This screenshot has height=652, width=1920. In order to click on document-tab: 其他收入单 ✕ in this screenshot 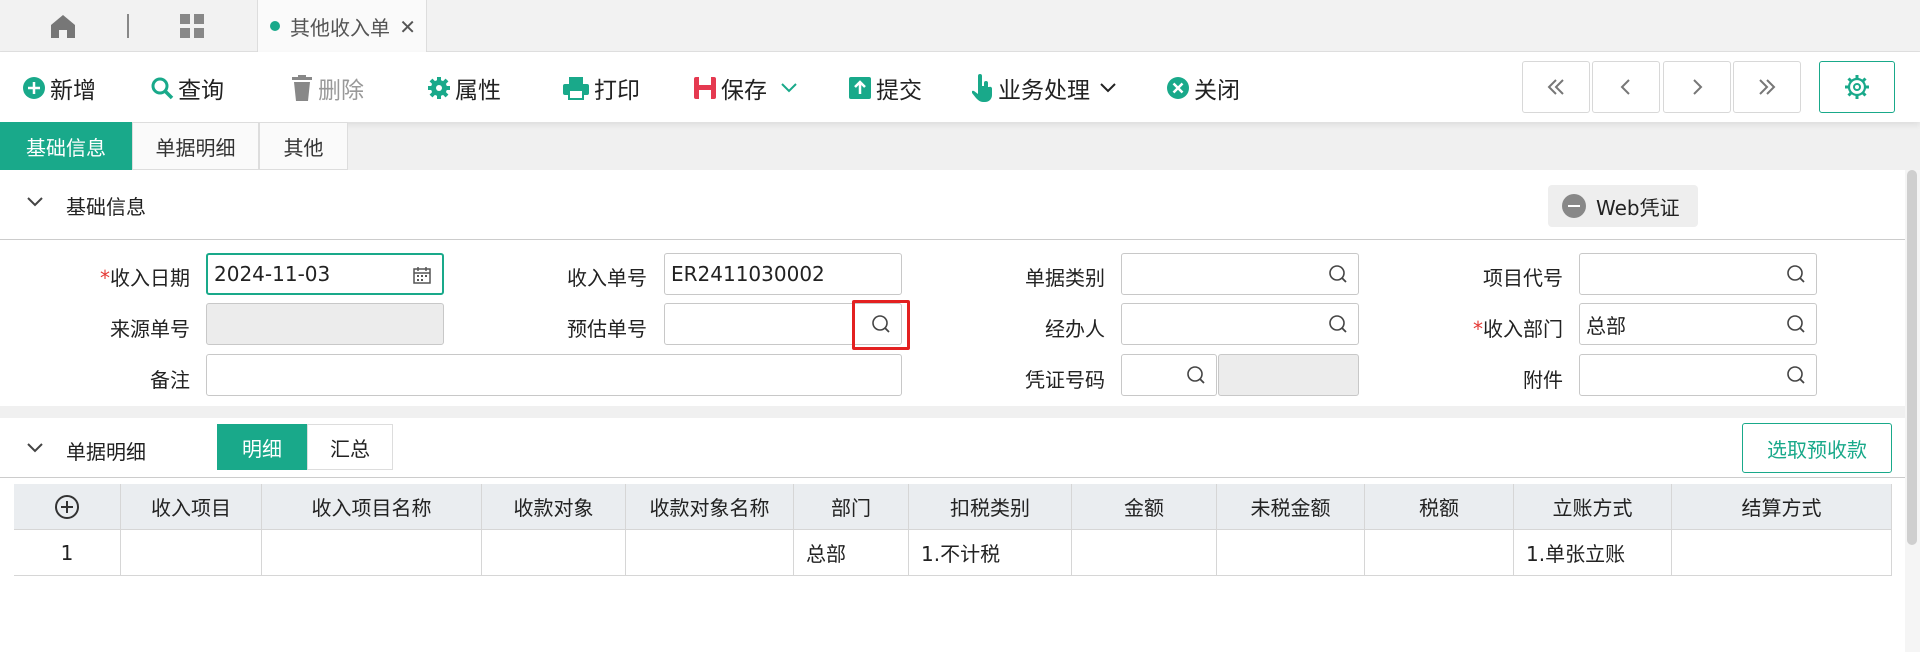, I will do `click(342, 26)`.